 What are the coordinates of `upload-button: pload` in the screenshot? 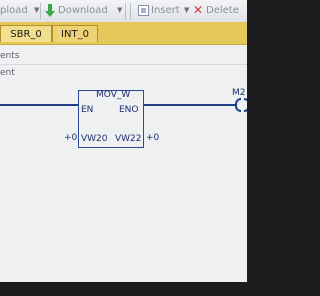 It's located at (14, 10).